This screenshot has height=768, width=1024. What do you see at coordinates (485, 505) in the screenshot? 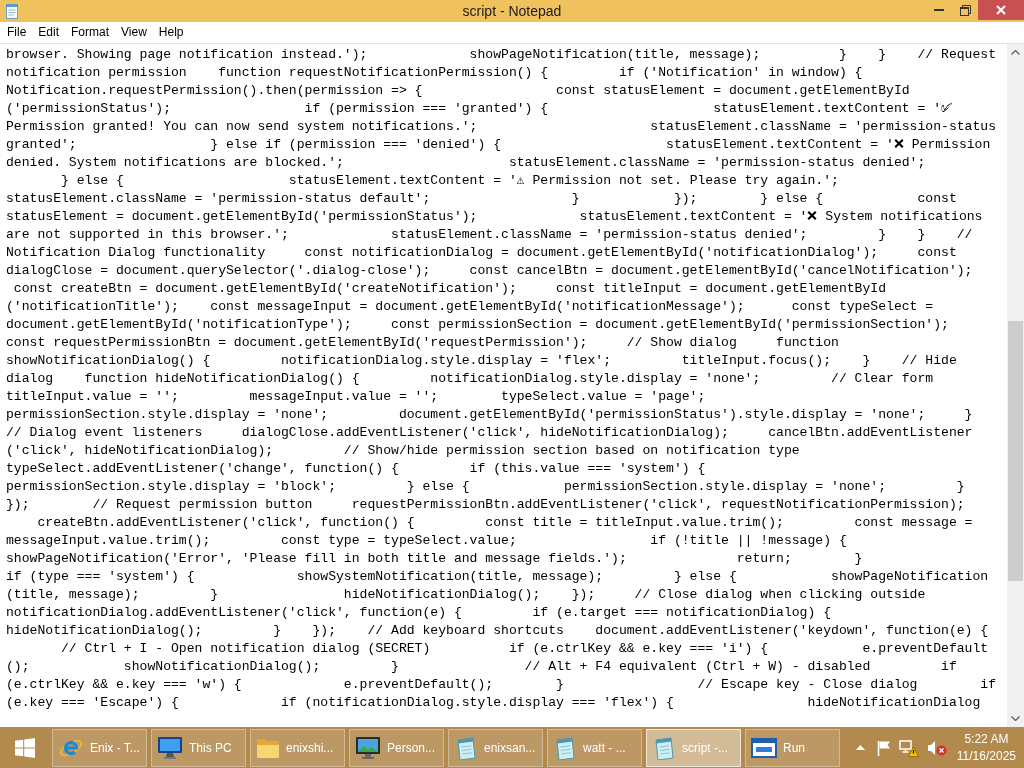
I see `code-line: }); // Request permission button requestPermissionBtn.addEventListener('click', requestNotificationPermission);` at bounding box center [485, 505].